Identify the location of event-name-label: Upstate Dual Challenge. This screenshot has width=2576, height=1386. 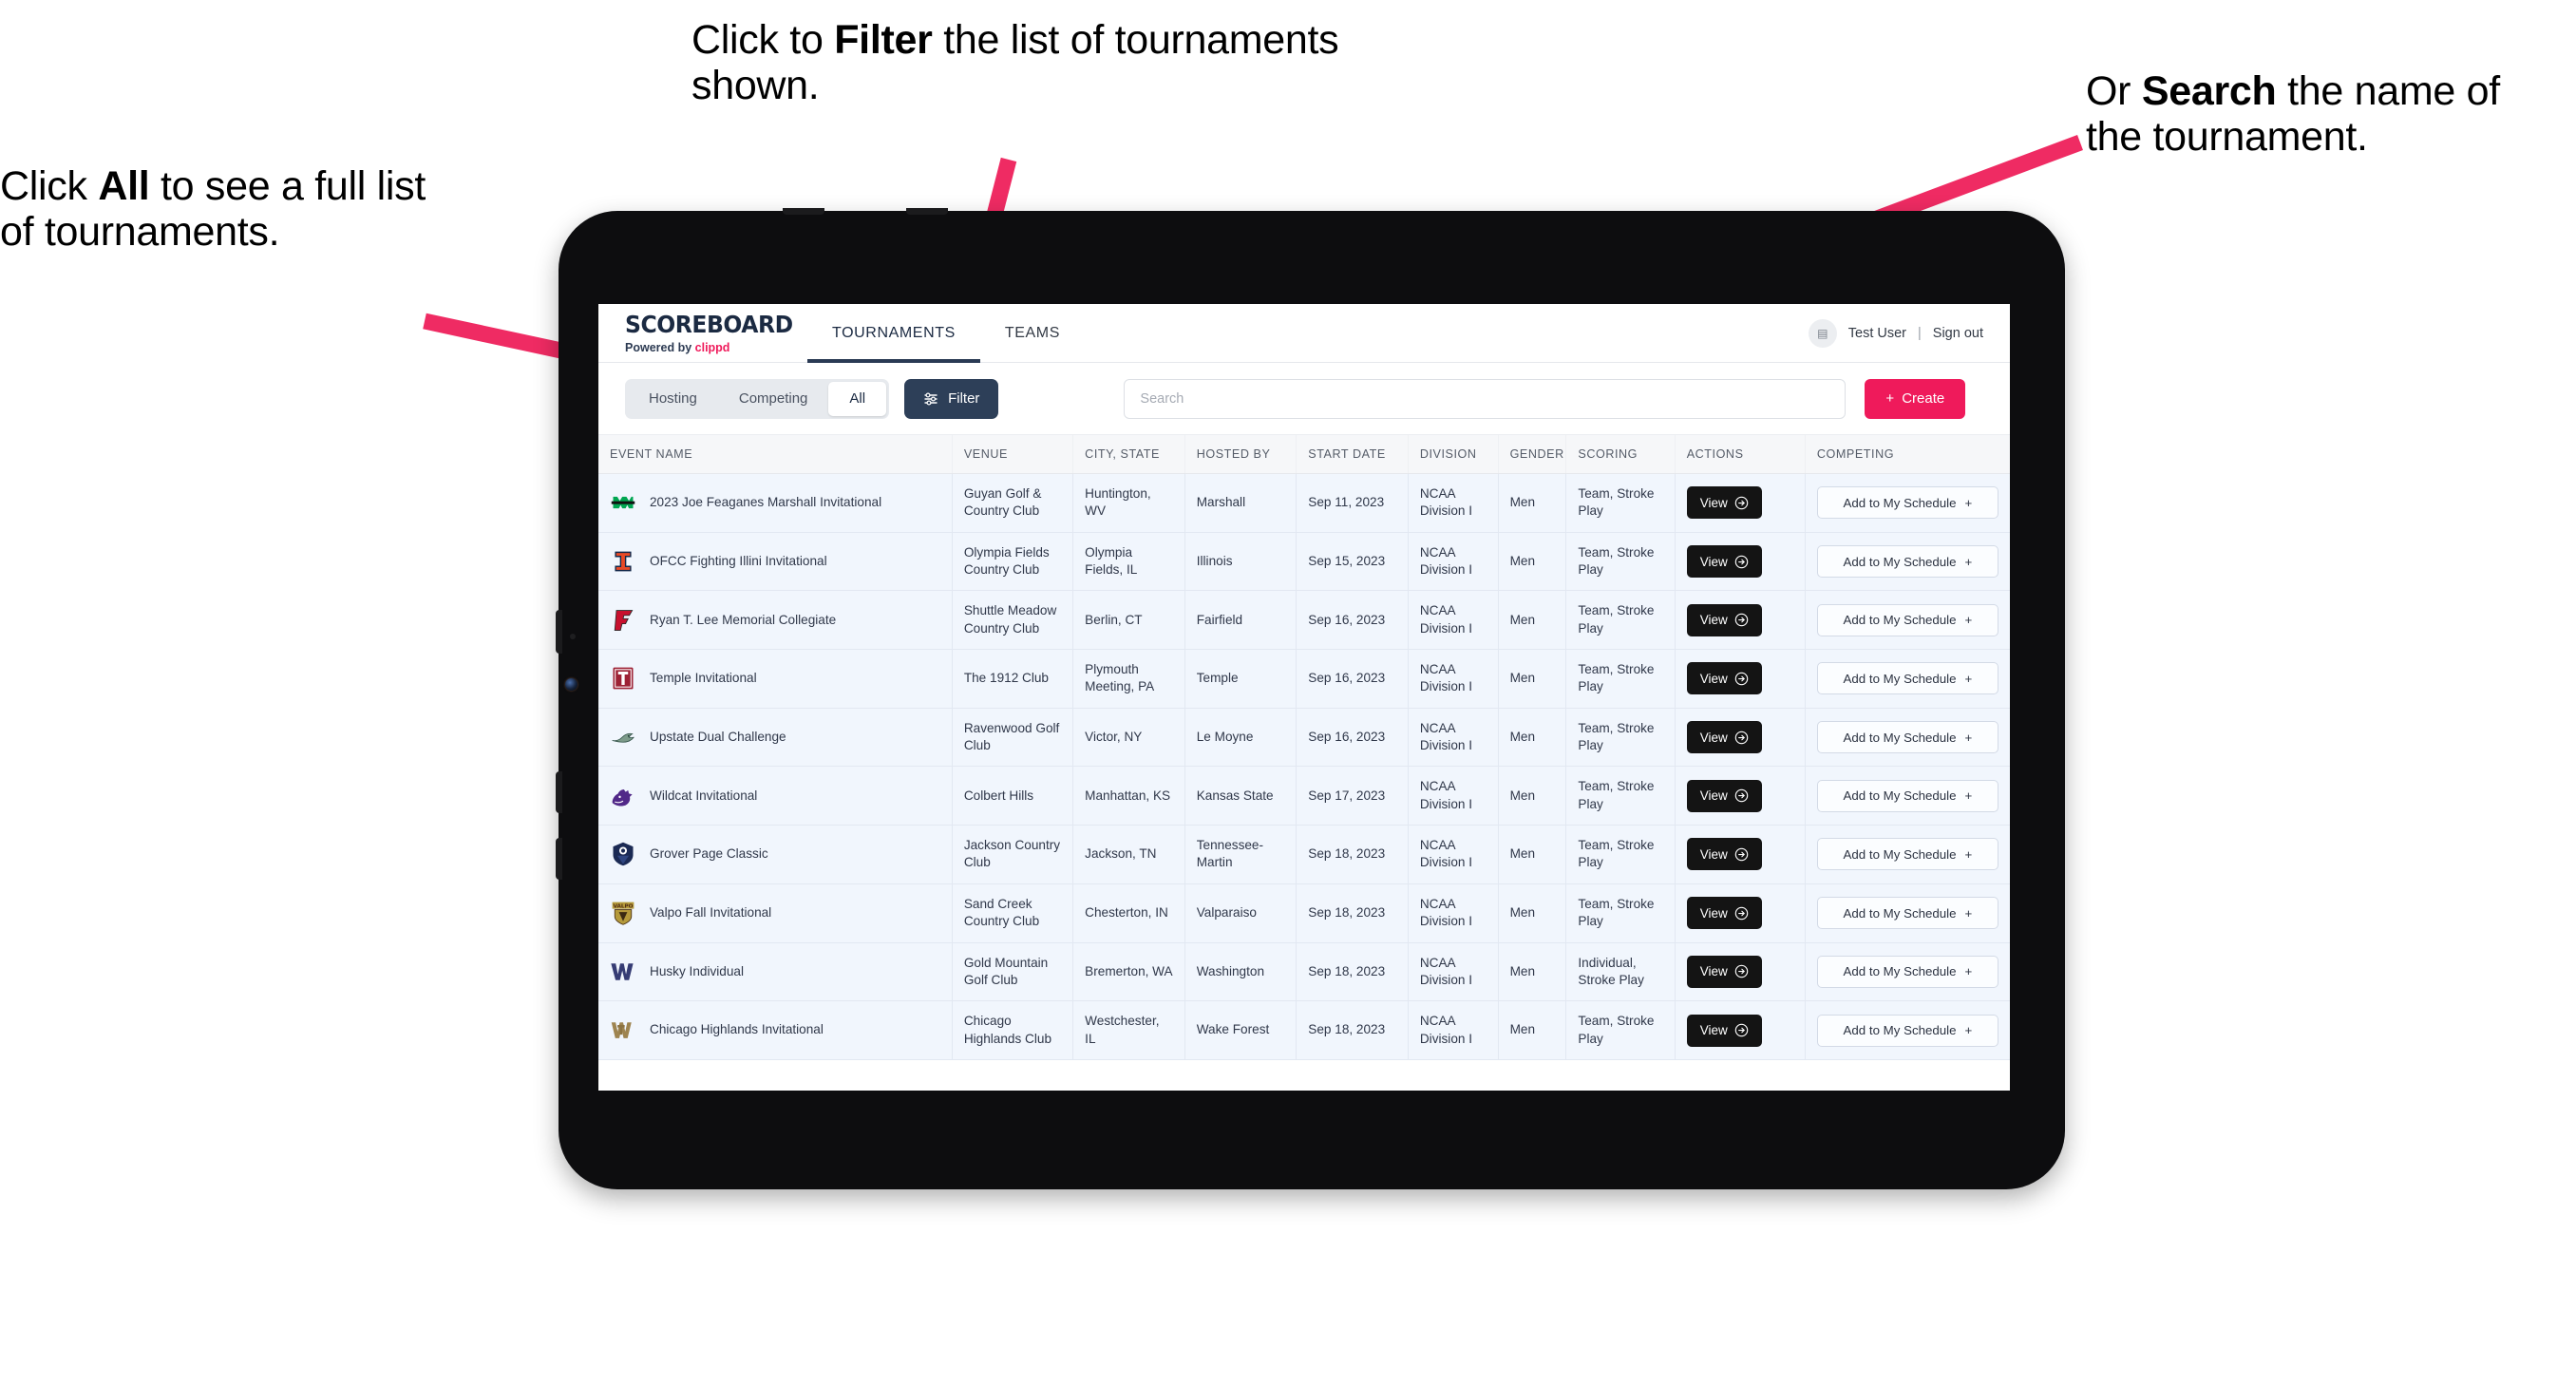
(718, 736).